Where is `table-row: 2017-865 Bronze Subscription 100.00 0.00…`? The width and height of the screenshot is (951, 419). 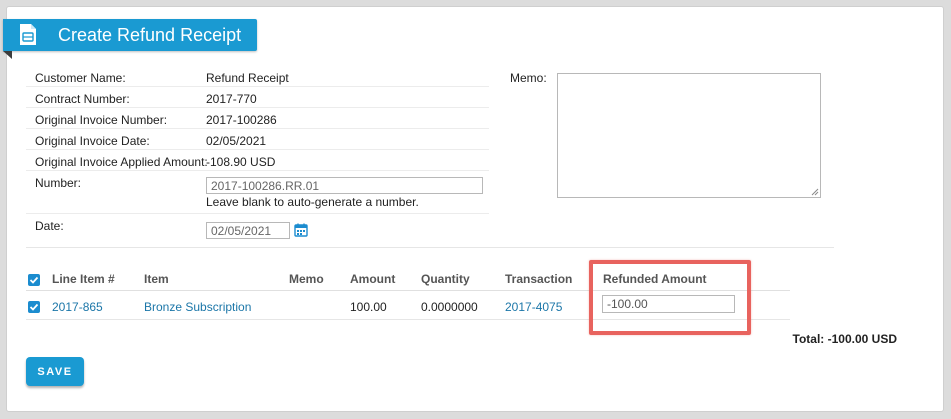 table-row: 2017-865 Bronze Subscription 100.00 0.00… is located at coordinates (408, 305).